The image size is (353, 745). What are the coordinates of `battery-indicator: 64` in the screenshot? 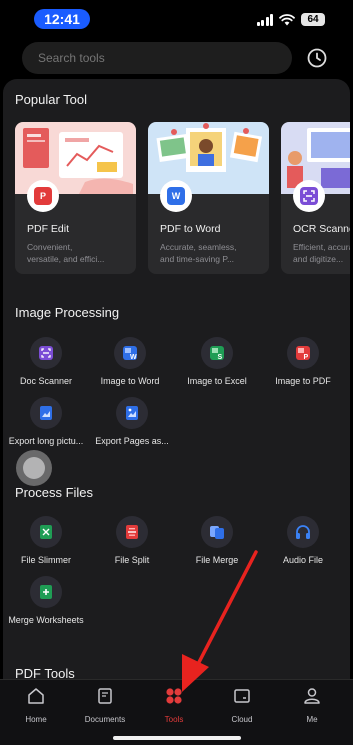 It's located at (313, 19).